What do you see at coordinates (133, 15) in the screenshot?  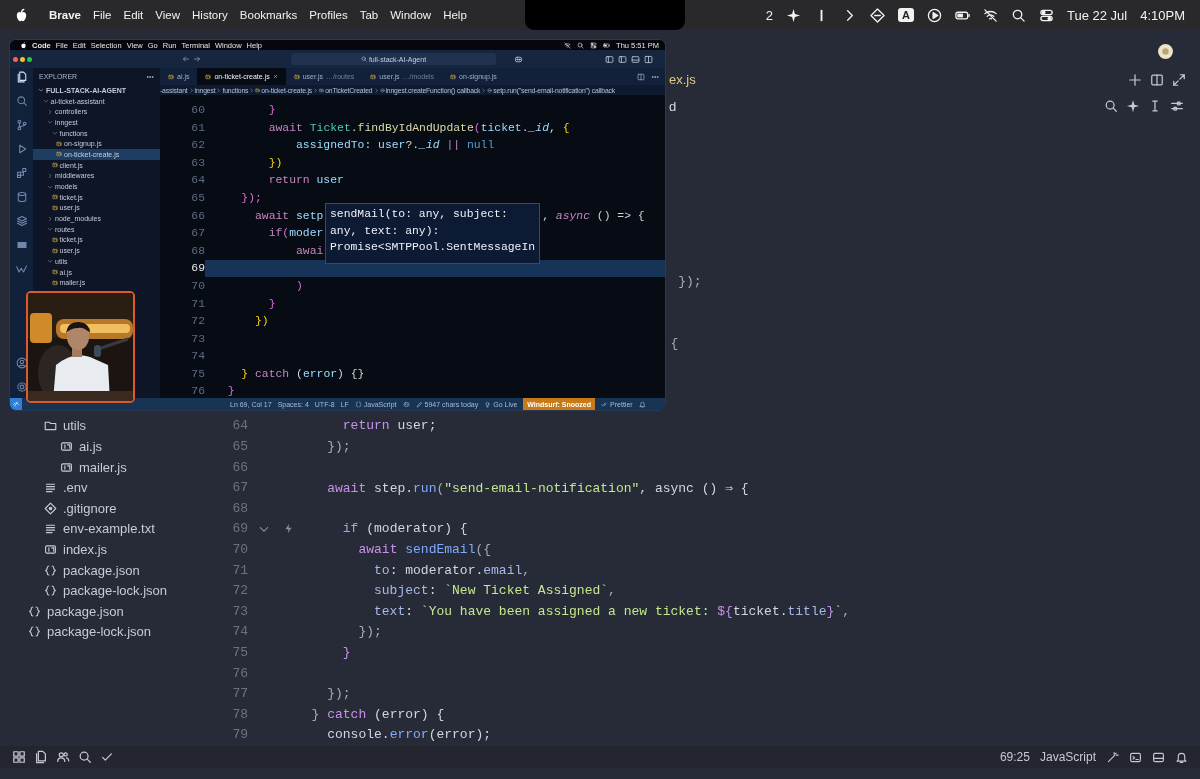 I see `menu-item: Edit` at bounding box center [133, 15].